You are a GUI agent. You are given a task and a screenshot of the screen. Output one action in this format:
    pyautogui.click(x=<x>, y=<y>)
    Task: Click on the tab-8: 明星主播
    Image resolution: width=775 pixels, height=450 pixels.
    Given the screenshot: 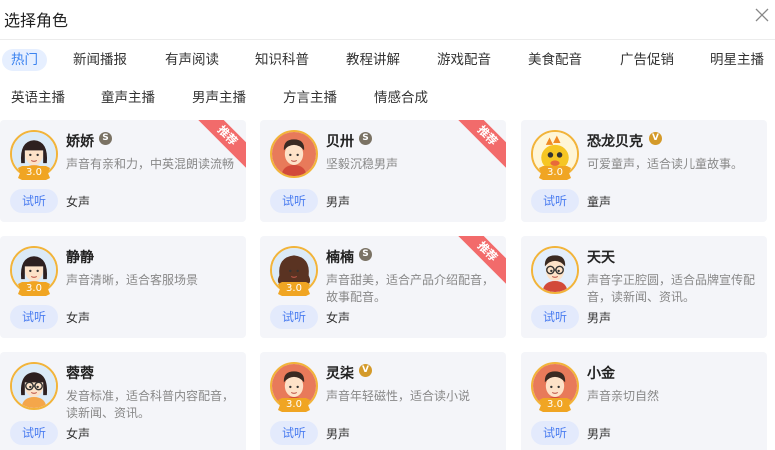 What is the action you would take?
    pyautogui.click(x=737, y=60)
    